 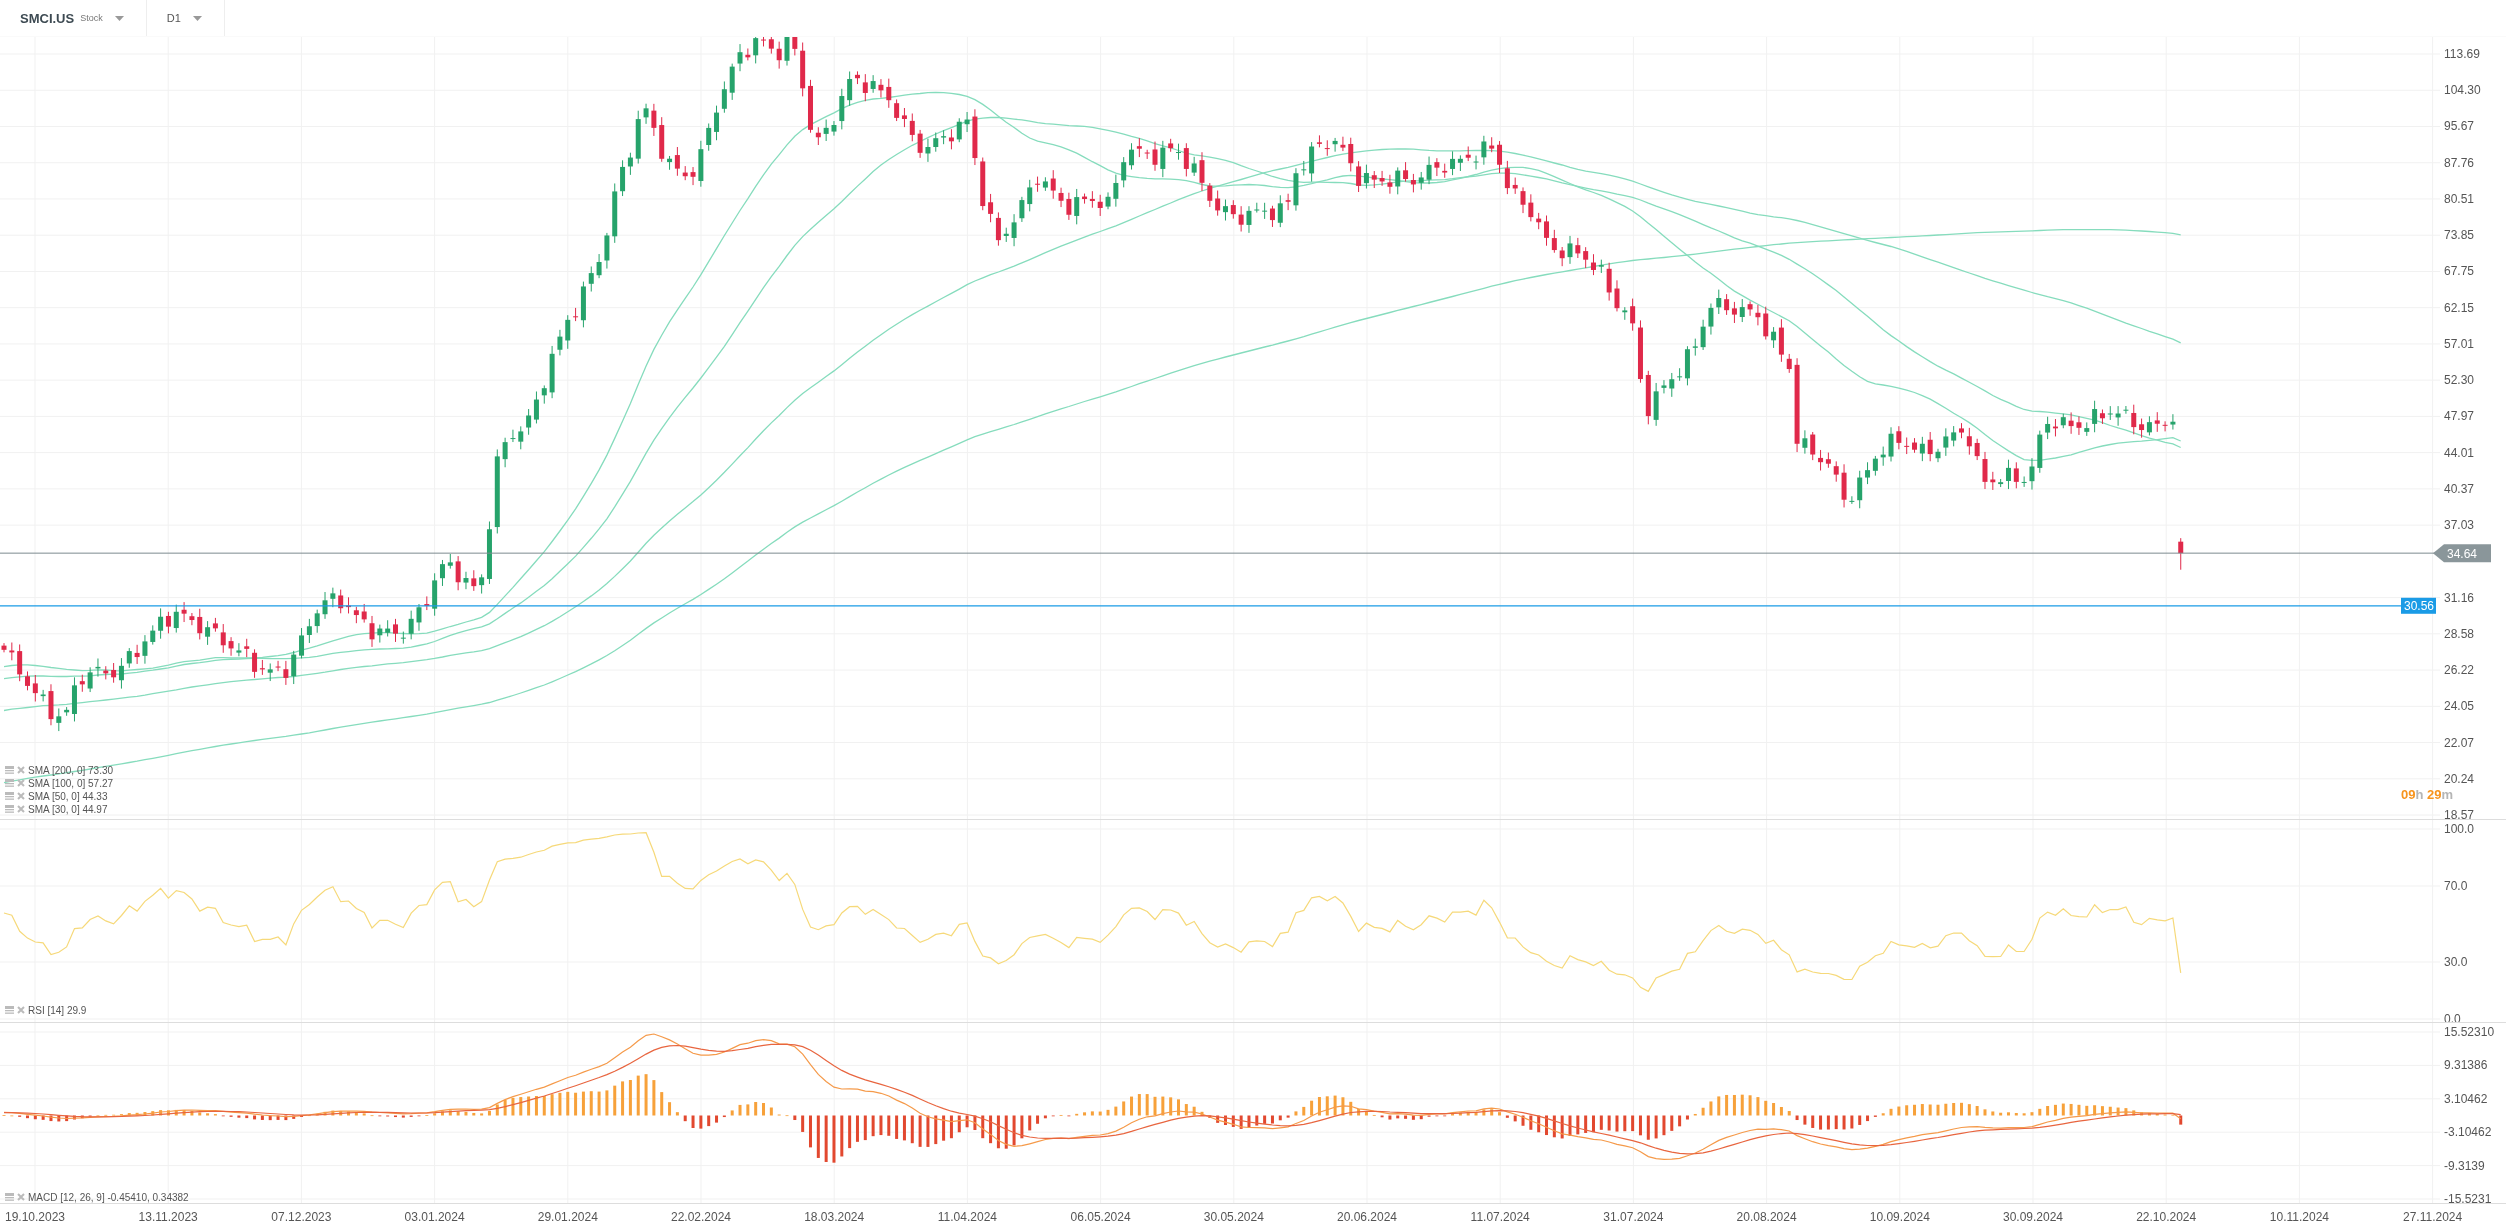 What do you see at coordinates (701, 1217) in the screenshot?
I see `date-axis-label: 22.02.2024` at bounding box center [701, 1217].